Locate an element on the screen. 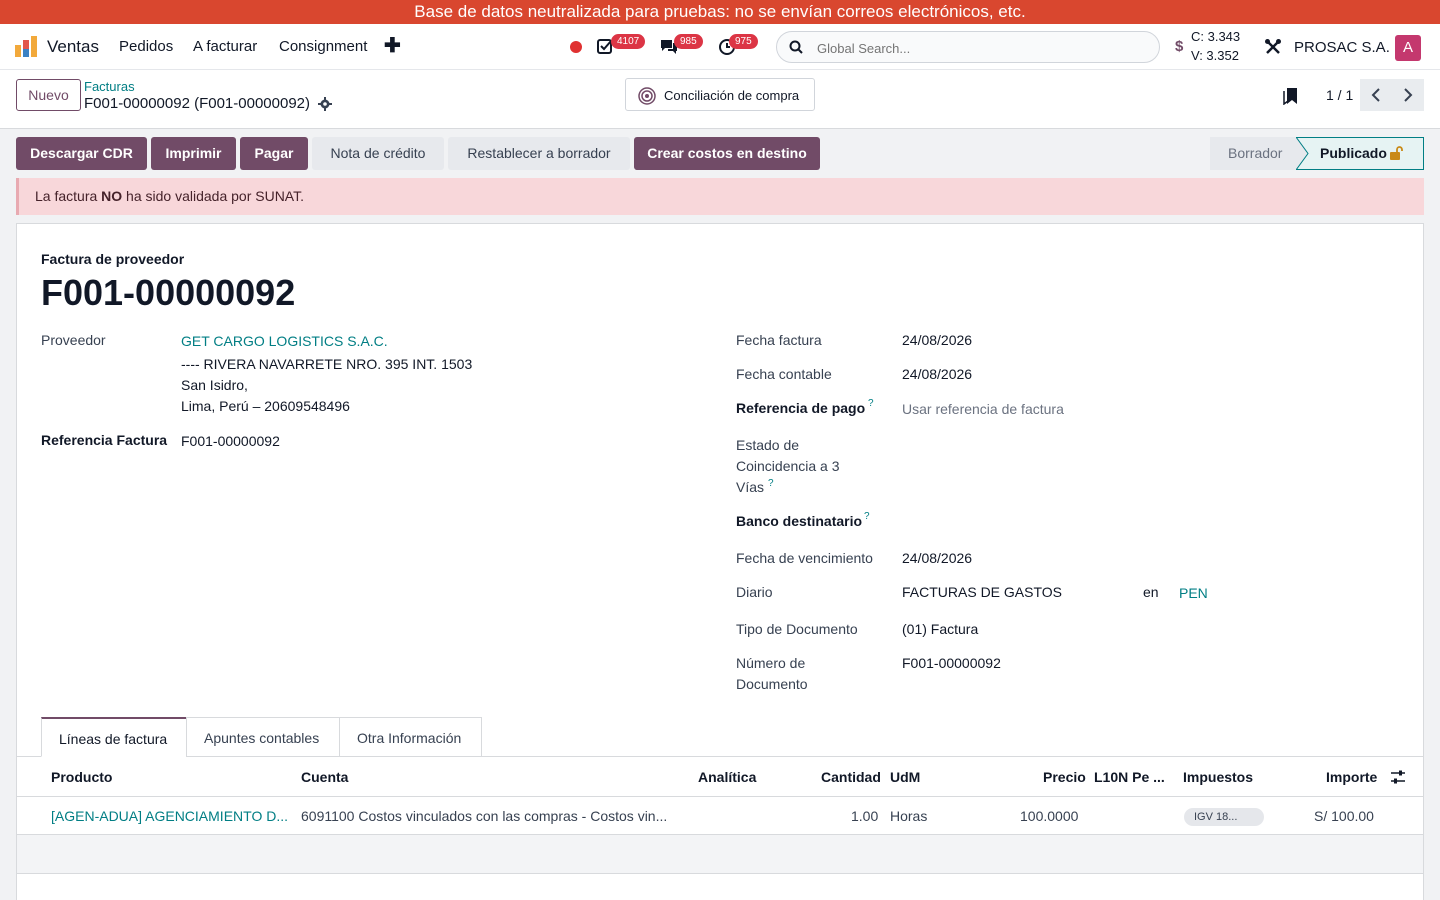 The height and width of the screenshot is (900, 1440). col-header-analytic: Analítica is located at coordinates (727, 777).